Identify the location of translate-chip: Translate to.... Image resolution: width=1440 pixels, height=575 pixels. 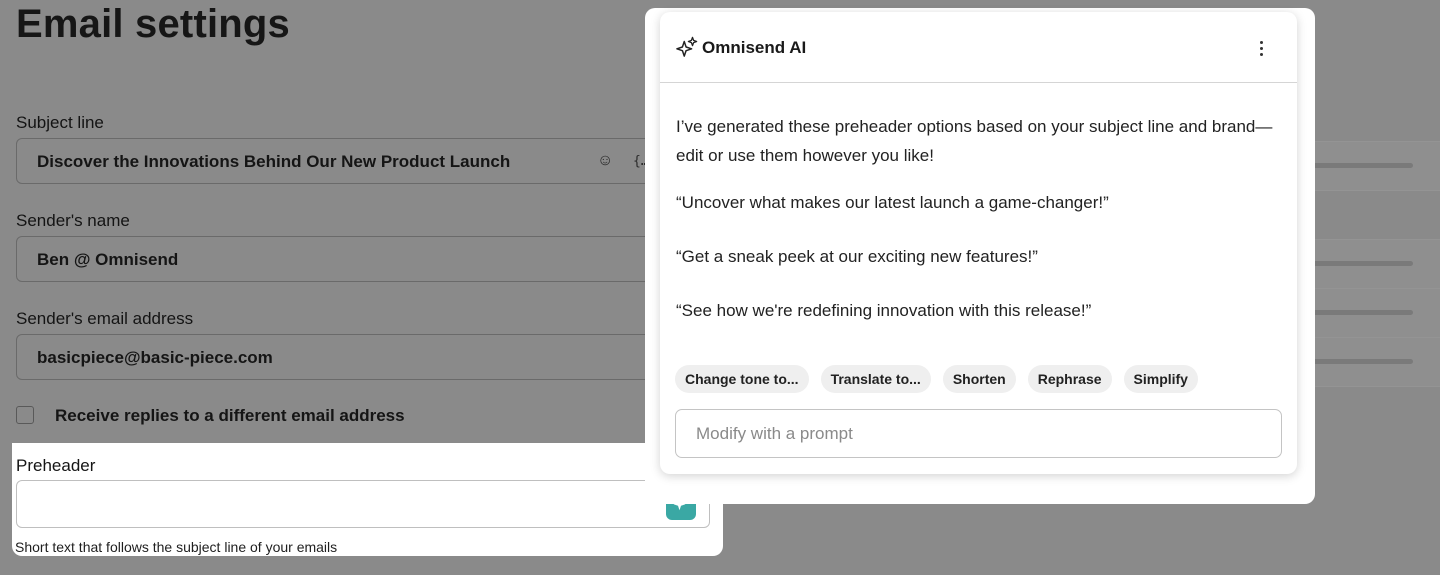
(875, 379).